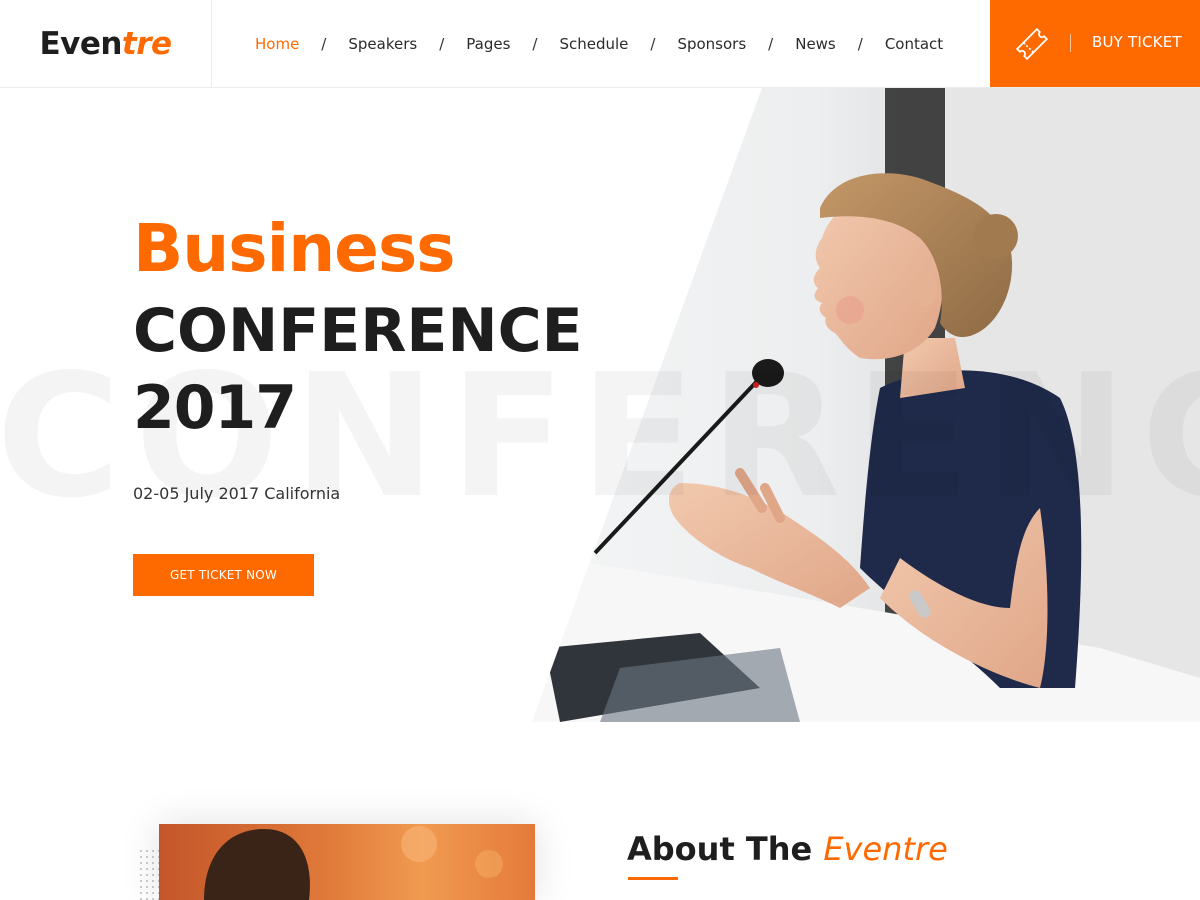  I want to click on hero-title-business: Business, so click(294, 248).